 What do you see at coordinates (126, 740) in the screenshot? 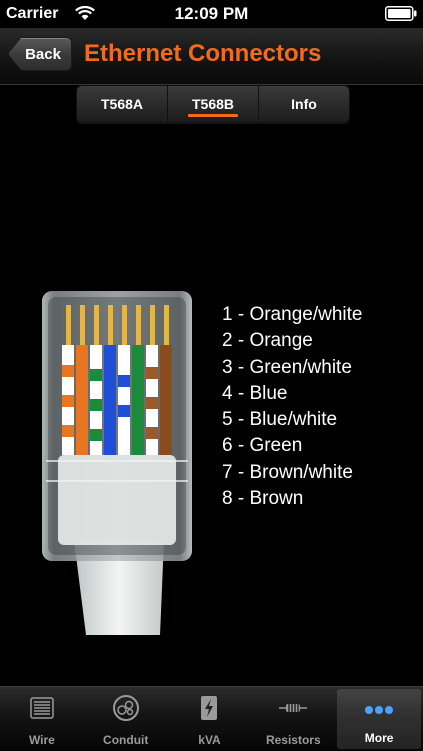
I see `tab-conduit-label: Conduit` at bounding box center [126, 740].